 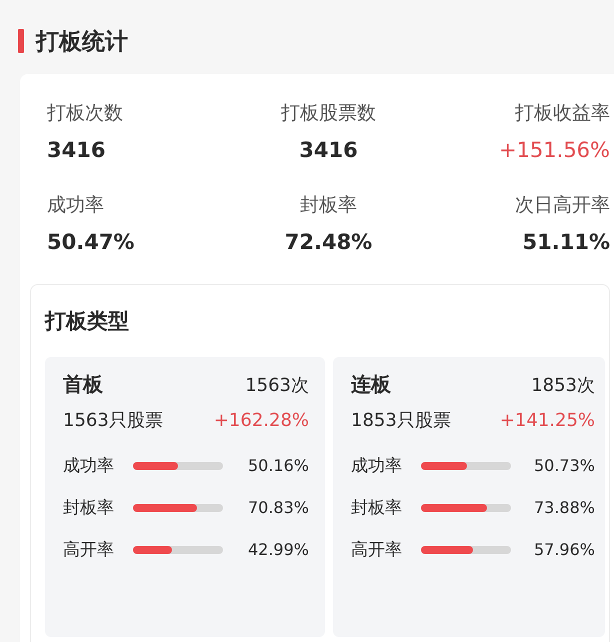 What do you see at coordinates (562, 113) in the screenshot?
I see `stat-label: 打板收益率` at bounding box center [562, 113].